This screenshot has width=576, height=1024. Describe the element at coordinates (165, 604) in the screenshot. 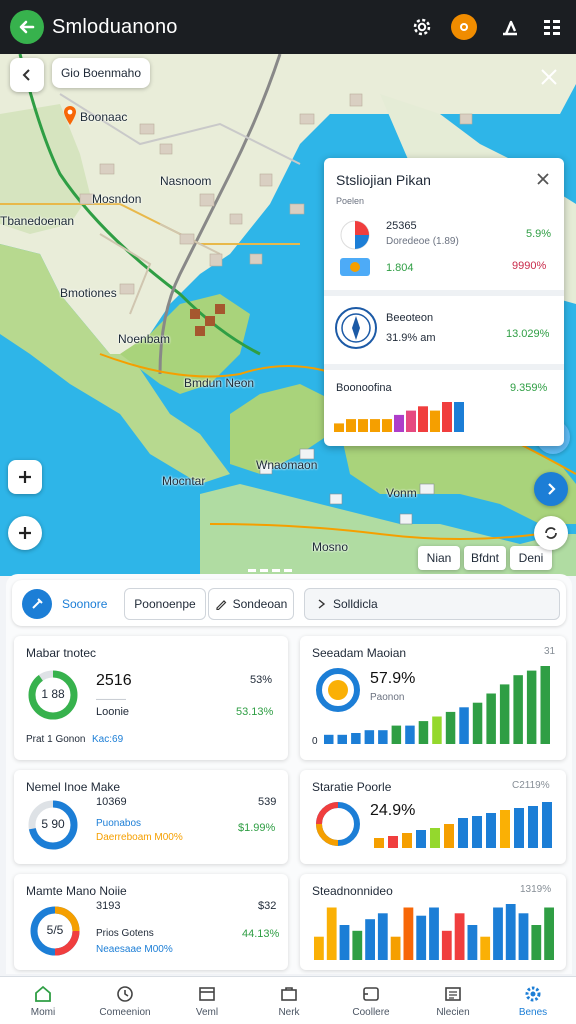

I see `tab: Poonoenpe` at that location.